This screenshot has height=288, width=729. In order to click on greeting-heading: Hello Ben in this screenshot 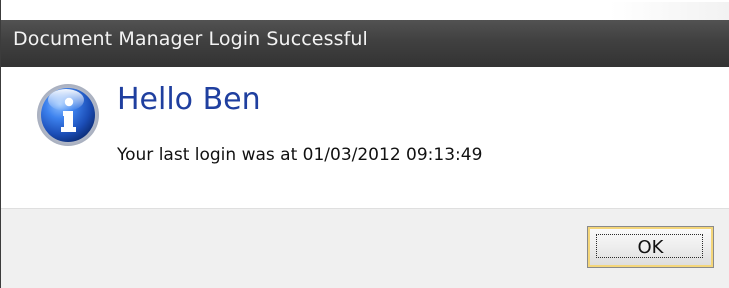, I will do `click(189, 99)`.